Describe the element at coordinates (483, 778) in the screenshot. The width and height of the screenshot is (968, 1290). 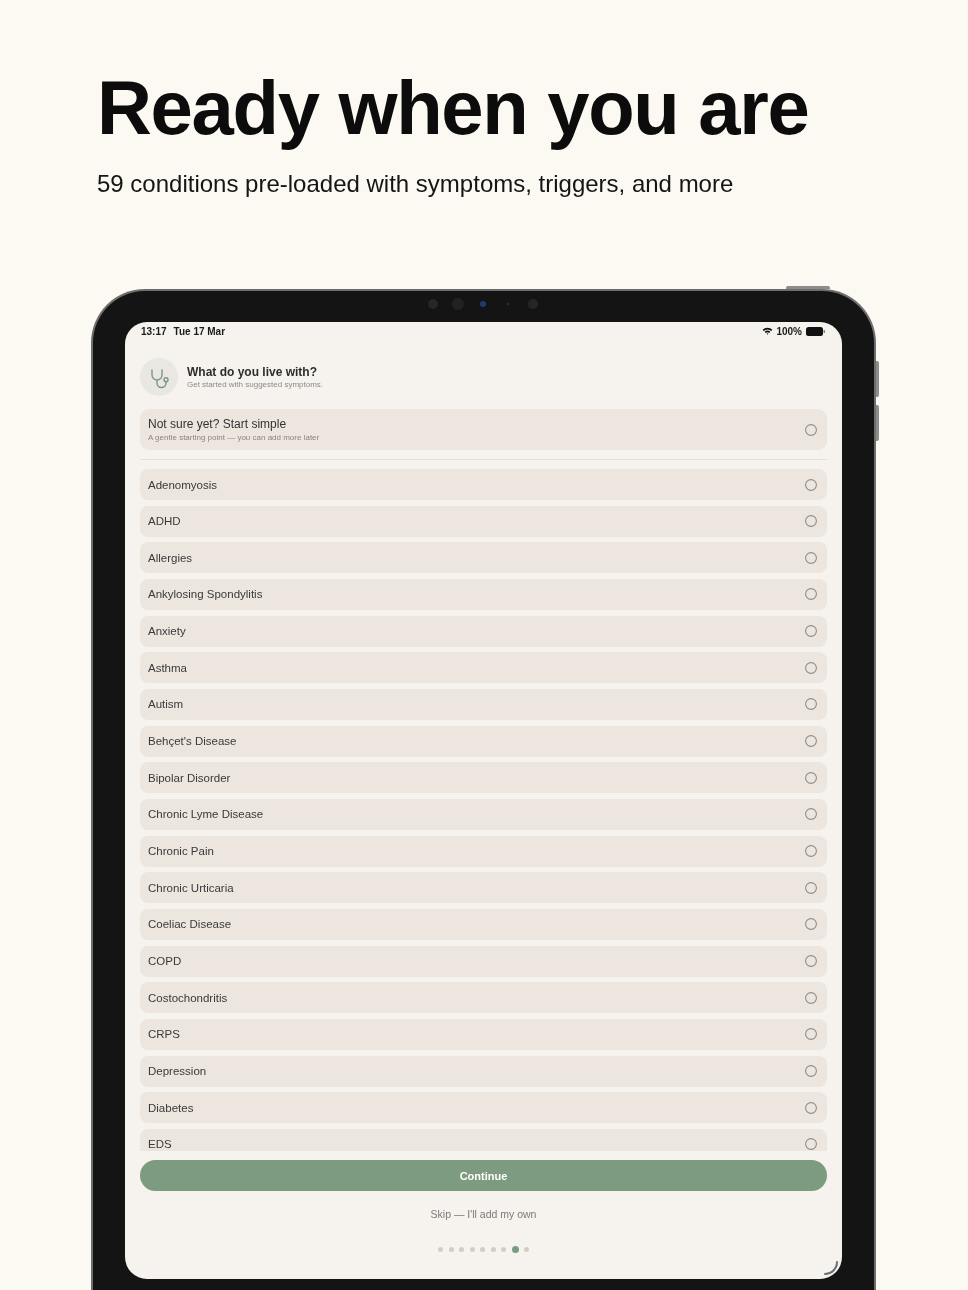
I see `condition-option: Bipolar Disorder` at that location.